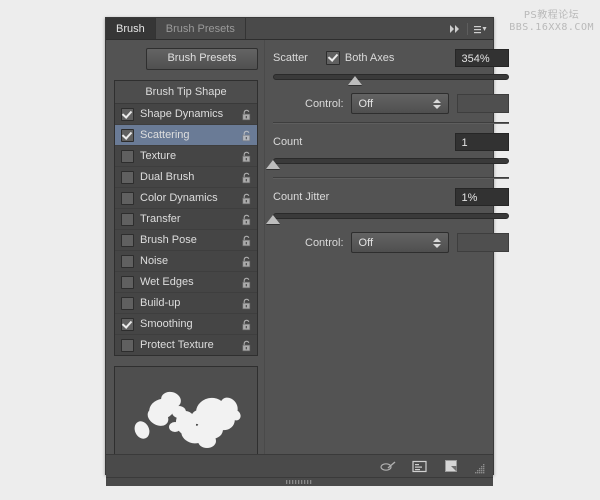 The height and width of the screenshot is (500, 600). What do you see at coordinates (154, 261) in the screenshot?
I see `option-label: Noise` at bounding box center [154, 261].